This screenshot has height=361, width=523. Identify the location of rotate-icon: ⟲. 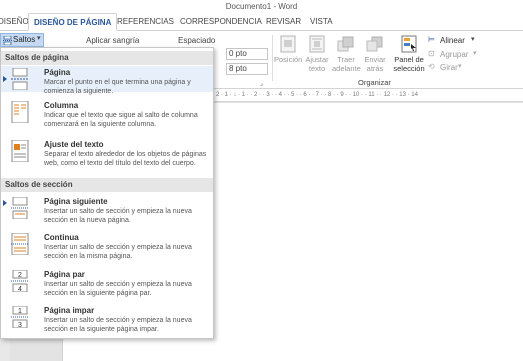
(431, 66).